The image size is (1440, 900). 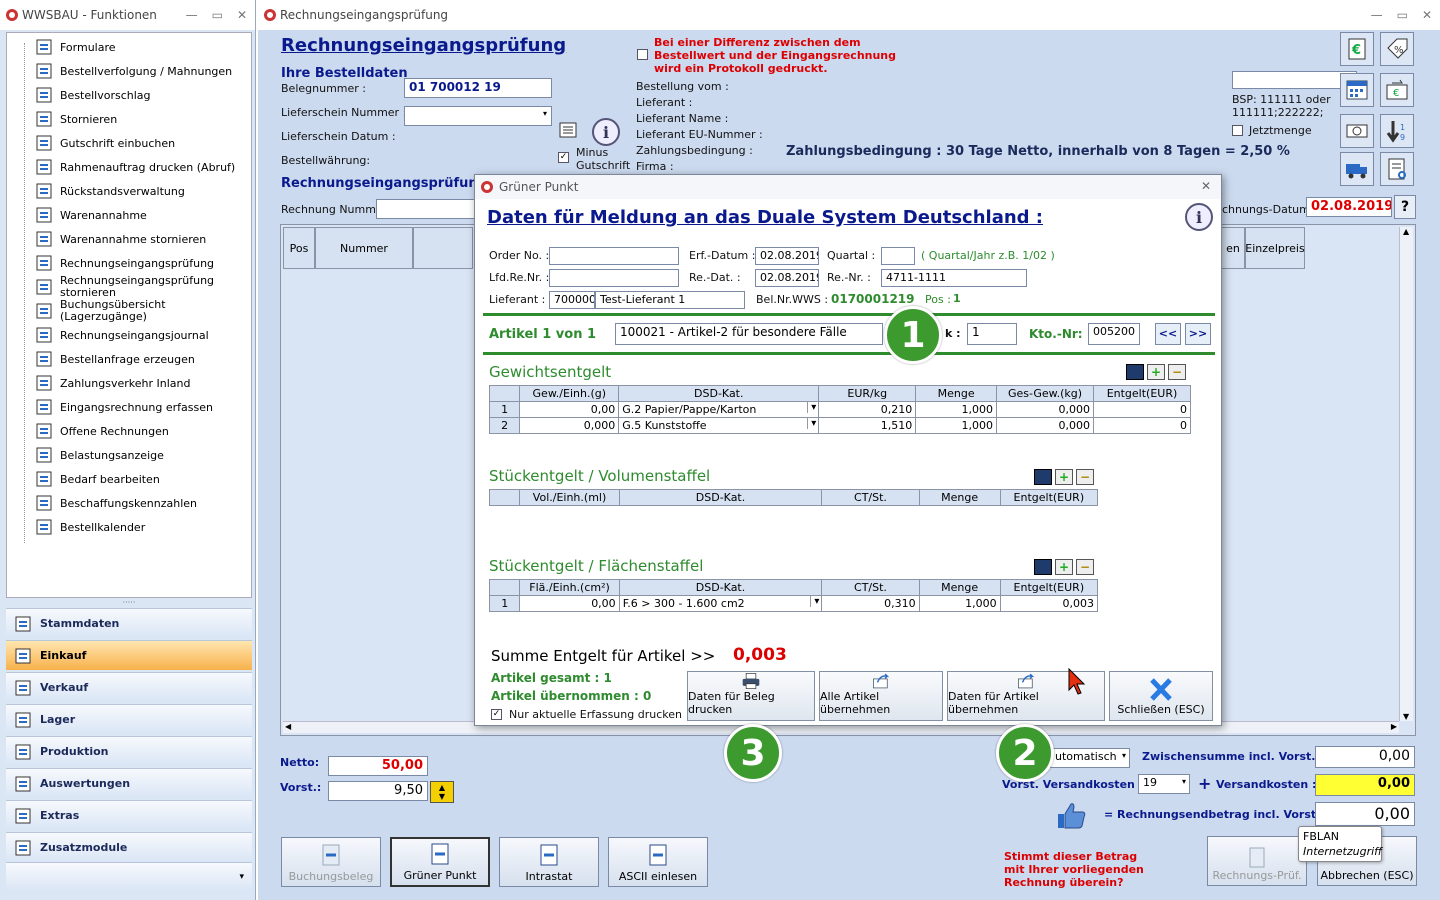 I want to click on tree-item: Belastungsanzeige, so click(x=98, y=455).